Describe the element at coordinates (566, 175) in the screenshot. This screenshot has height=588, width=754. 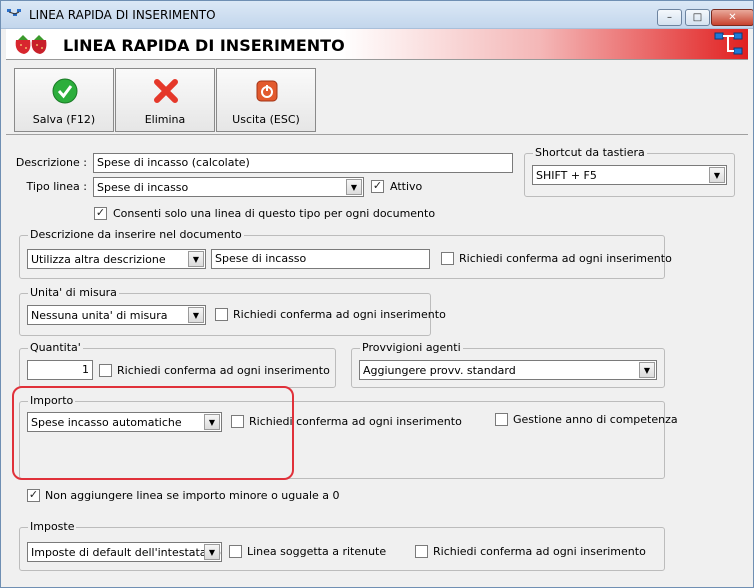
I see `shortcut-select-value: SHIFT + F5` at that location.